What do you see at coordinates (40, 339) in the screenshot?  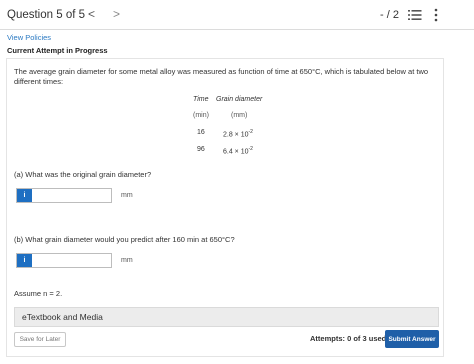 I see `save-for-later-button: Save for Later` at bounding box center [40, 339].